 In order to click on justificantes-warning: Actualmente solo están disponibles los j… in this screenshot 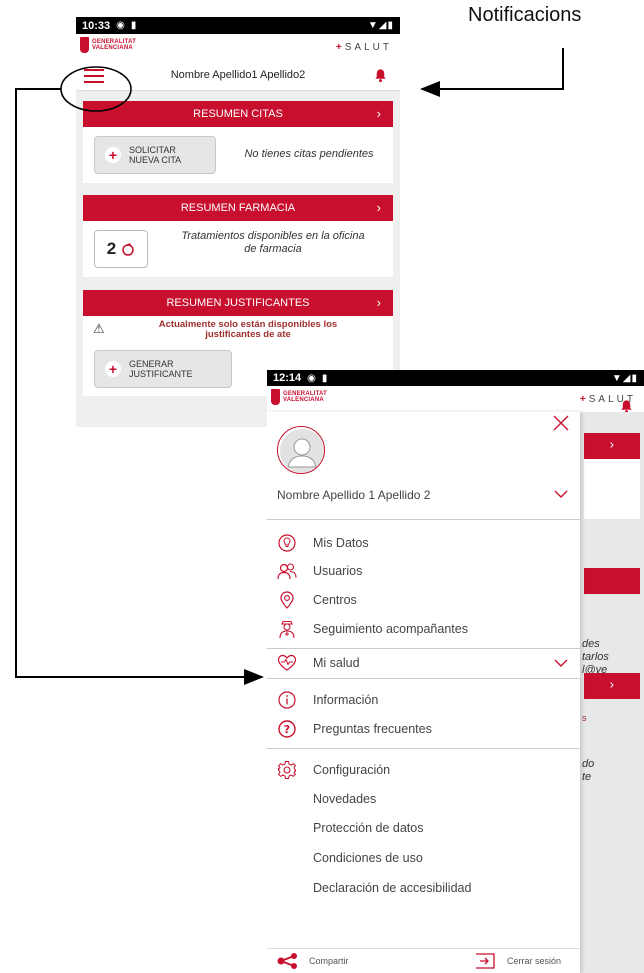, I will do `click(248, 329)`.